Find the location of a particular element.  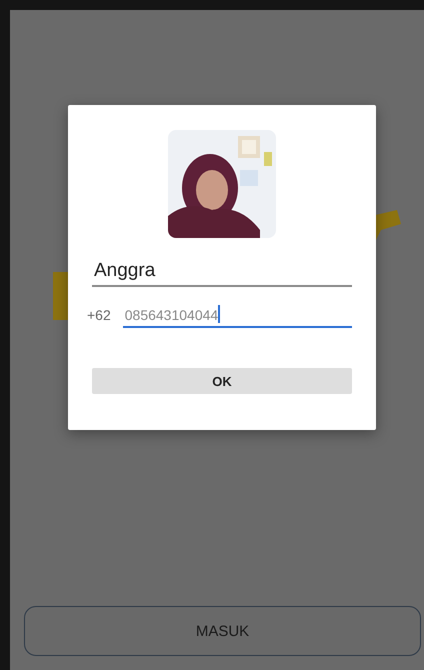

phone-field: 085643104044 is located at coordinates (237, 316).